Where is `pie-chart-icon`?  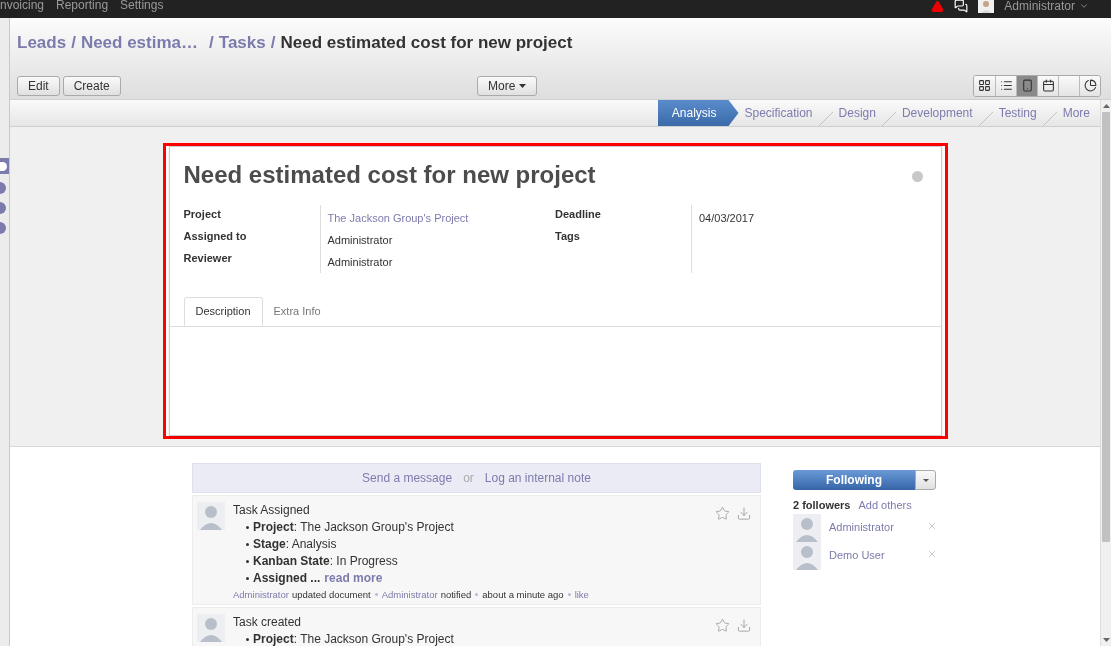 pie-chart-icon is located at coordinates (1090, 85).